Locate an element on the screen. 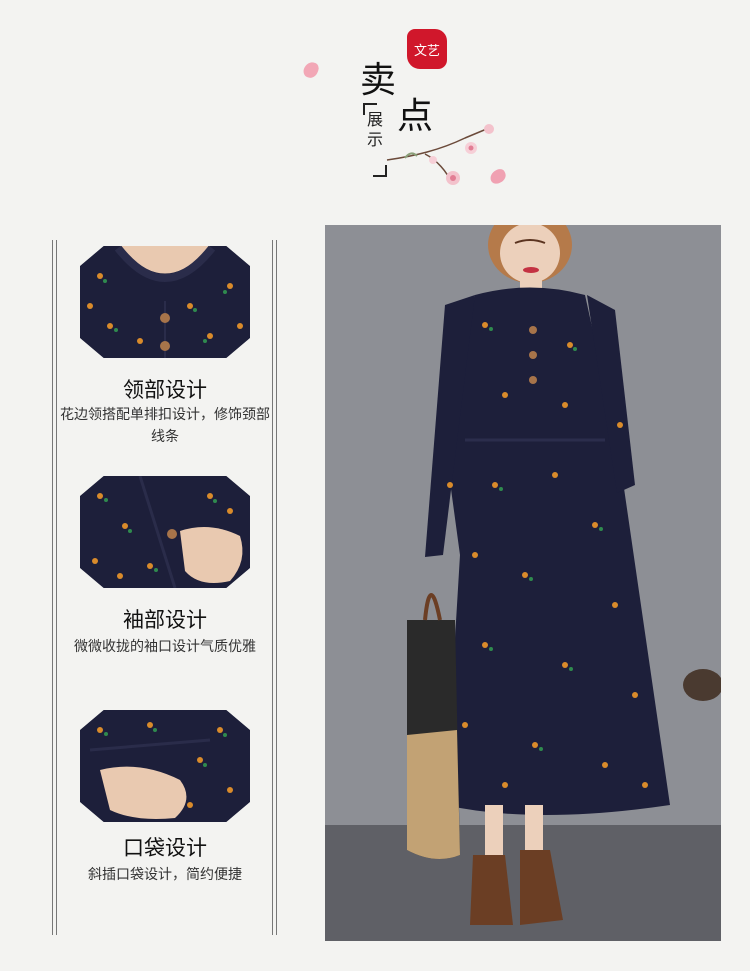 The image size is (750, 971). pocket-detail-image is located at coordinates (165, 766).